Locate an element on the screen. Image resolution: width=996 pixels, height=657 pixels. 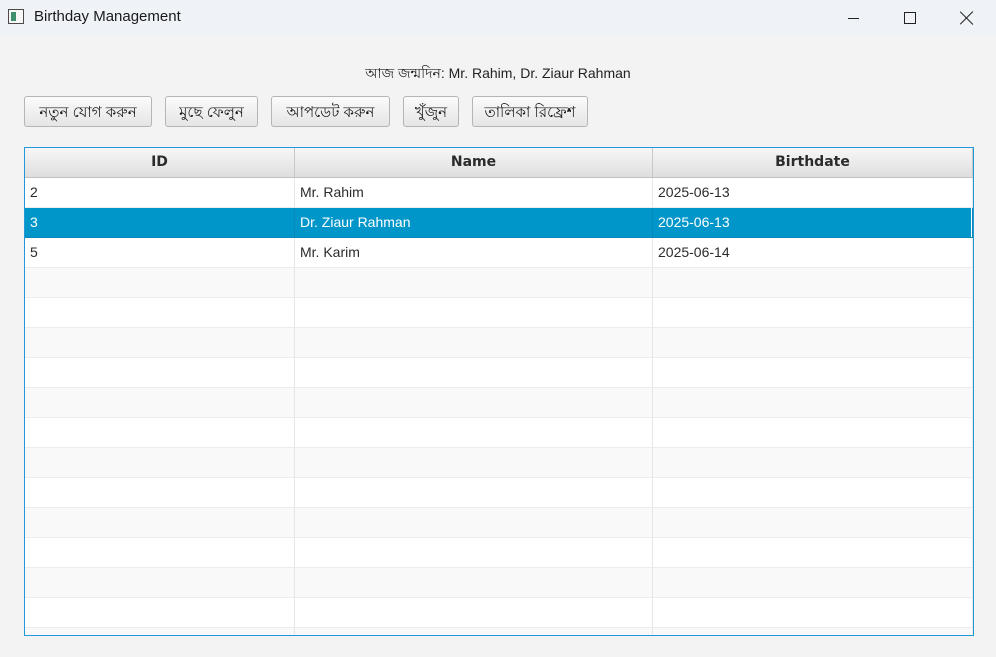
close-icon is located at coordinates (967, 18).